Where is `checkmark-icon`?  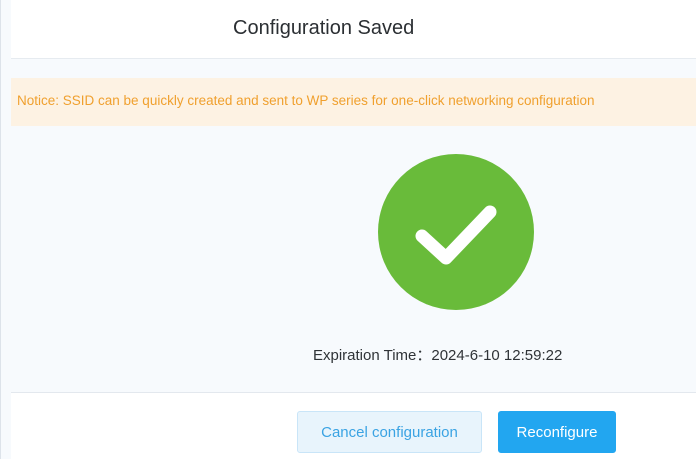
checkmark-icon is located at coordinates (456, 235).